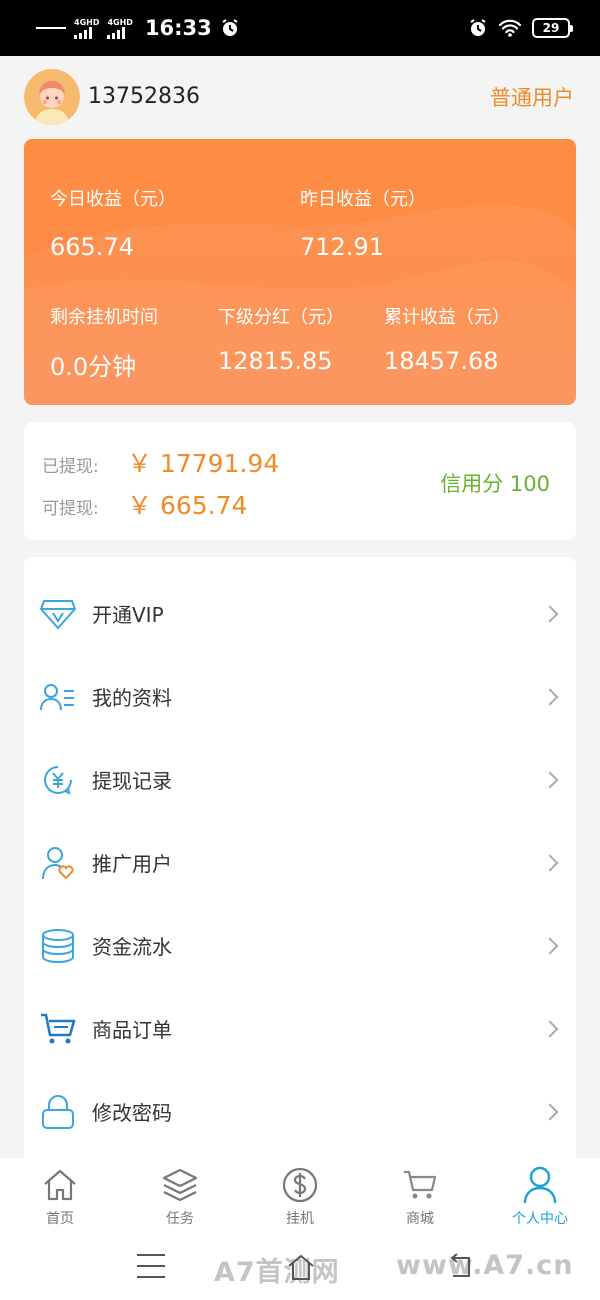 The width and height of the screenshot is (600, 1300). Describe the element at coordinates (485, 1265) in the screenshot. I see `watermark-right: www.A7.cn` at that location.